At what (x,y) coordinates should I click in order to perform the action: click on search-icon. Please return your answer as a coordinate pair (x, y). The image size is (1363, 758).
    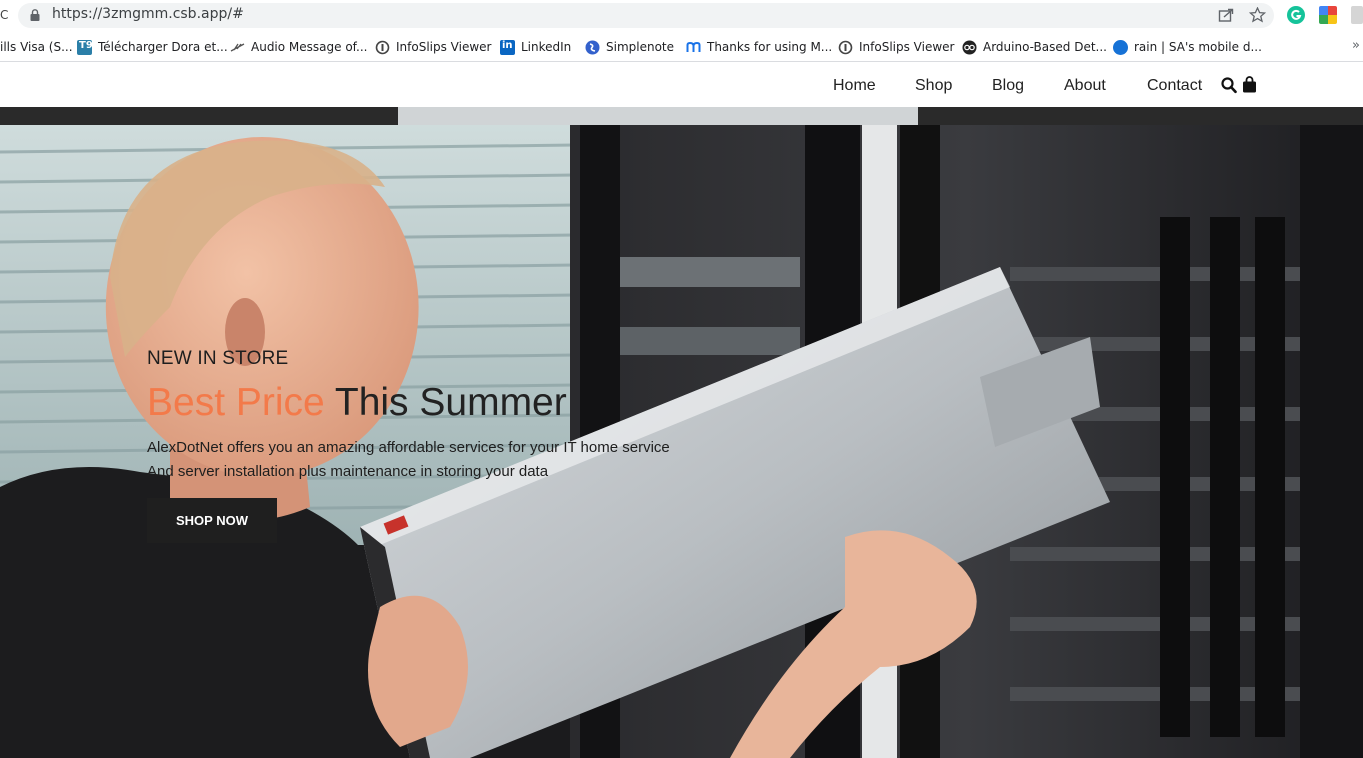
    Looking at the image, I should click on (1229, 85).